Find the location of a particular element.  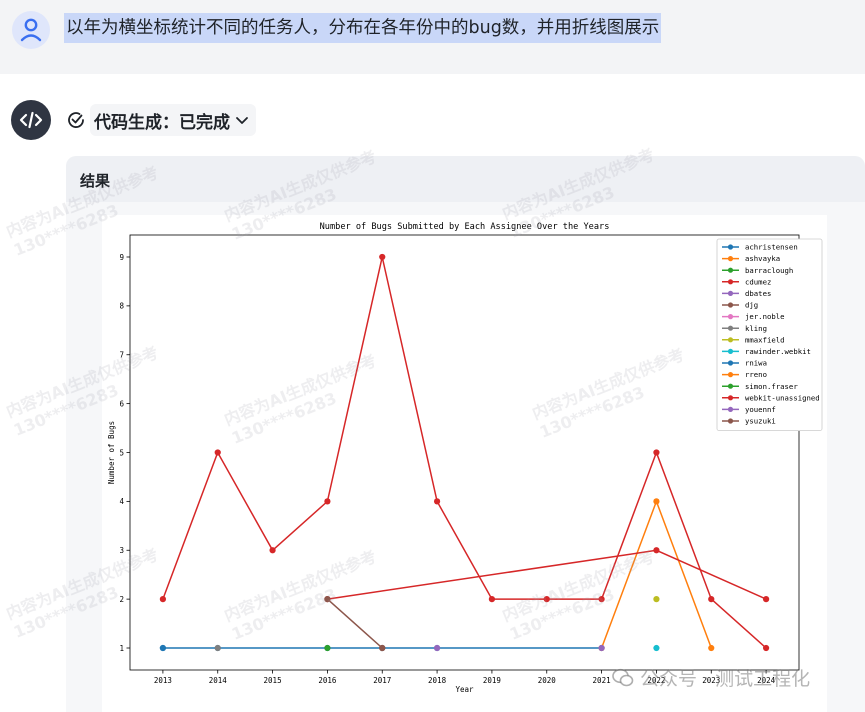

x-tick-label: 2018 is located at coordinates (437, 680).